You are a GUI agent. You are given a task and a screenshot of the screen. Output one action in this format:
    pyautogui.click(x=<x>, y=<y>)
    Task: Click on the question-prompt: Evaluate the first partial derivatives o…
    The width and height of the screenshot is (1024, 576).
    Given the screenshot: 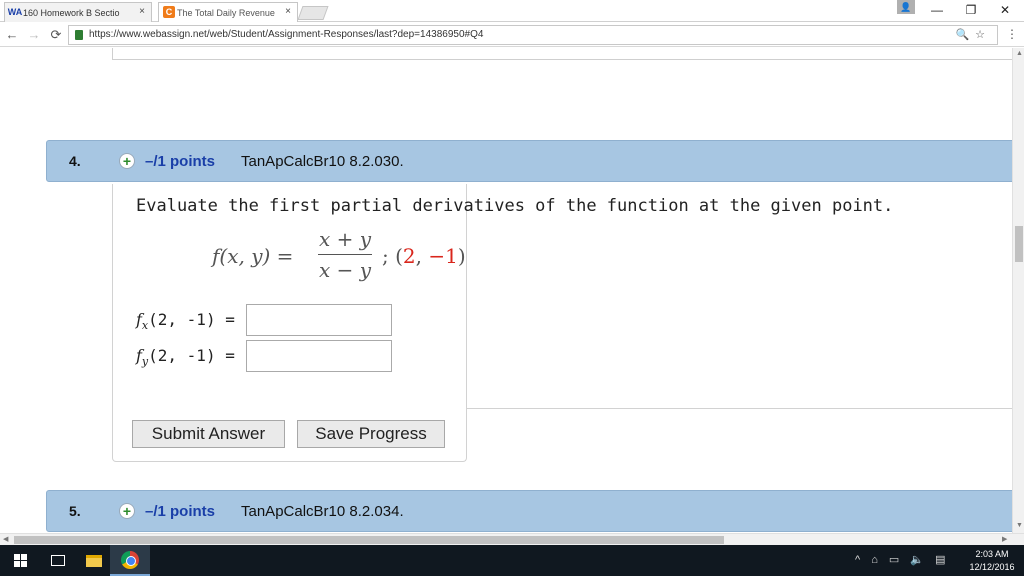 What is the action you would take?
    pyautogui.click(x=515, y=206)
    